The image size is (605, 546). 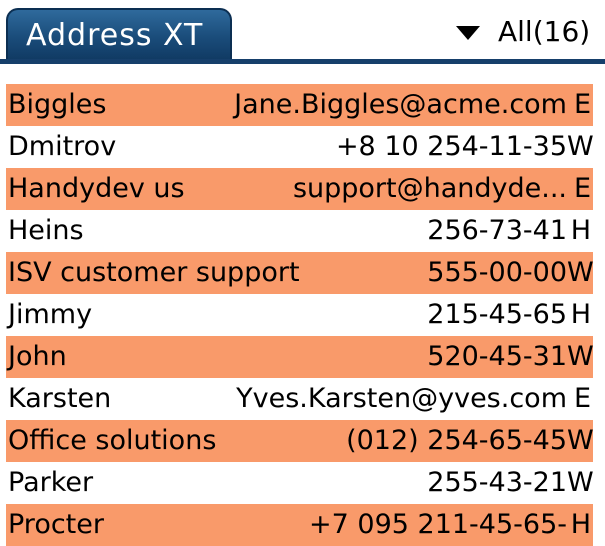 I want to click on contact-row: Handydev us support@handyde... E, so click(x=299, y=189).